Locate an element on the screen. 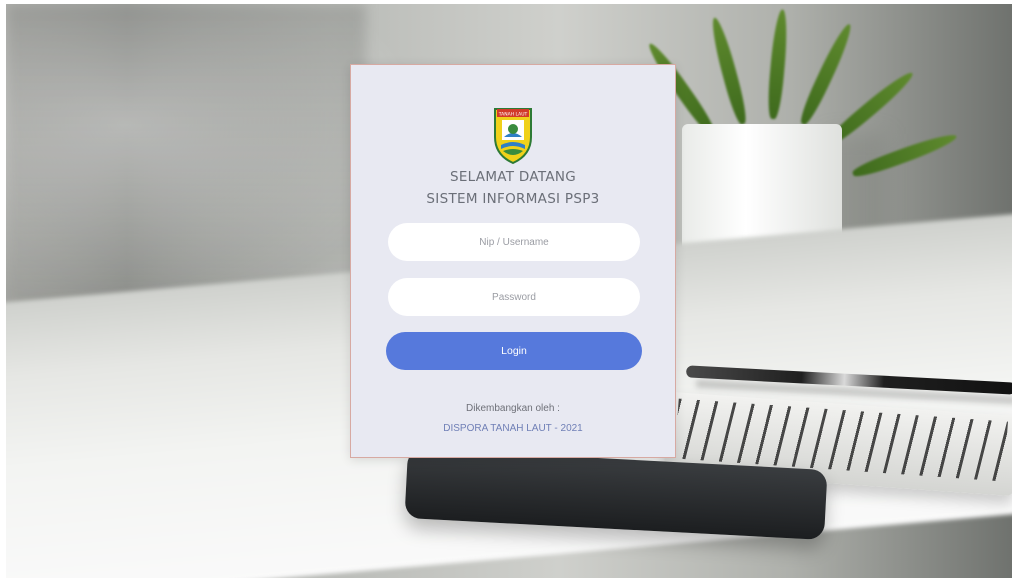 Image resolution: width=1016 pixels, height=583 pixels. regency-logo-icon: TANAH LAUT is located at coordinates (513, 136).